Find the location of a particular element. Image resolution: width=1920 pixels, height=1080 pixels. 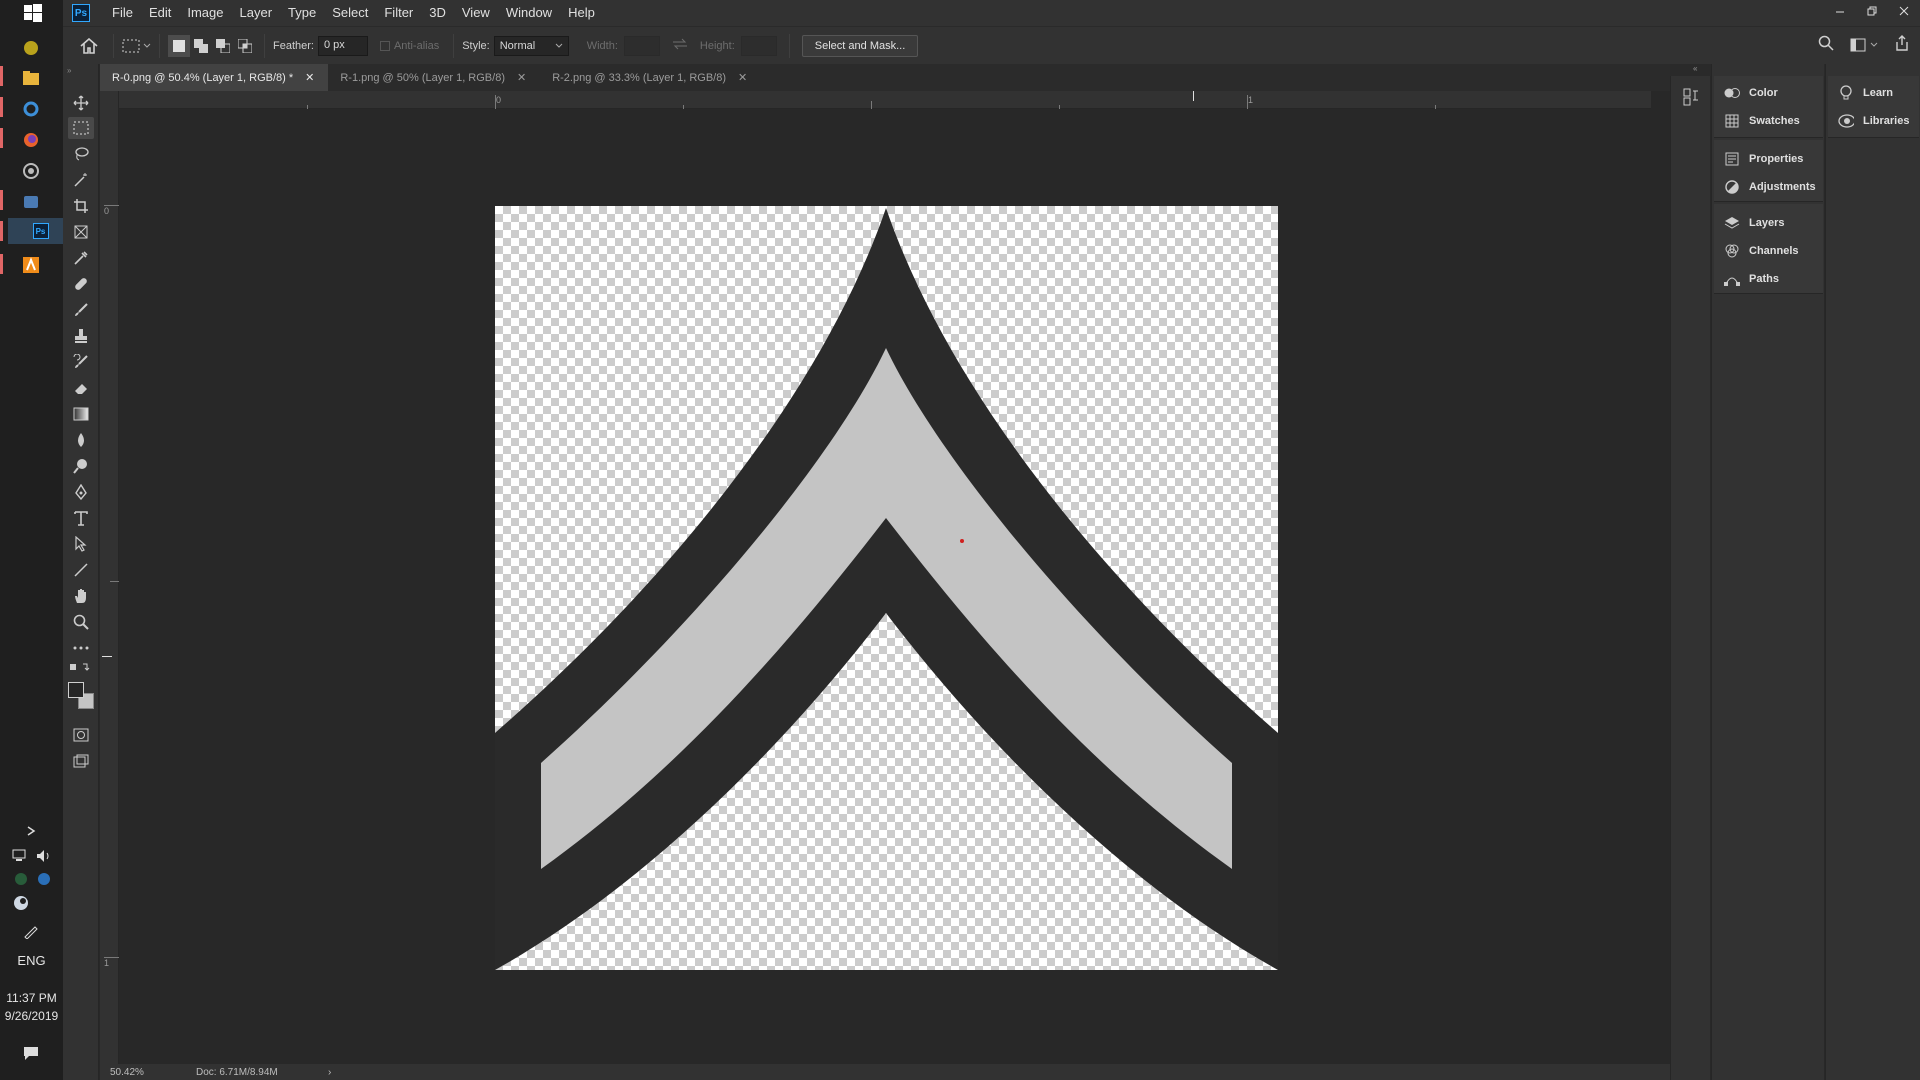

magic-wand-tool-icon is located at coordinates (81, 180).